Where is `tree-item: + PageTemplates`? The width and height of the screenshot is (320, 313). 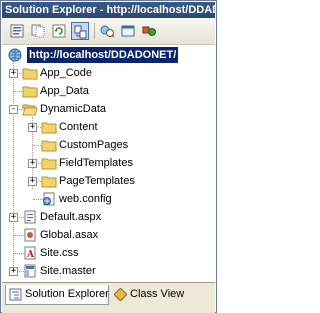
tree-item: + PageTemplates is located at coordinates (107, 181).